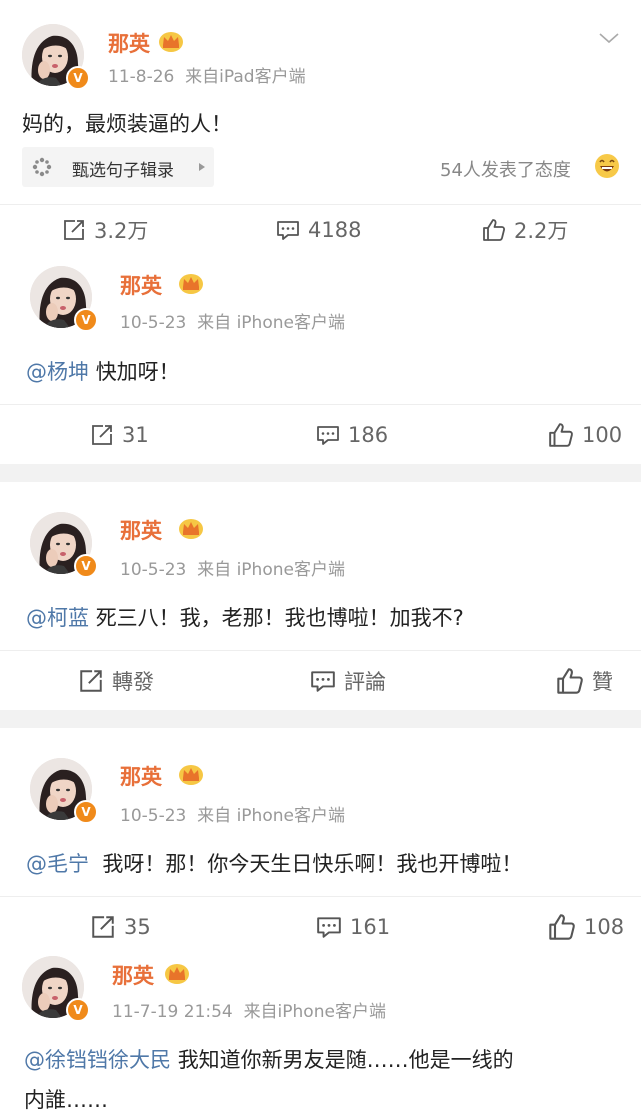 The image size is (641, 1120). I want to click on comment-count: 4188, so click(335, 230).